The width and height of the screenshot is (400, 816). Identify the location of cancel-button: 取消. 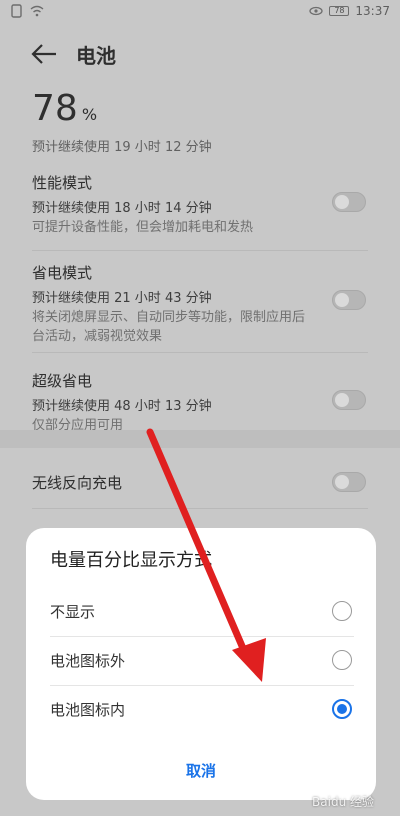
(201, 770).